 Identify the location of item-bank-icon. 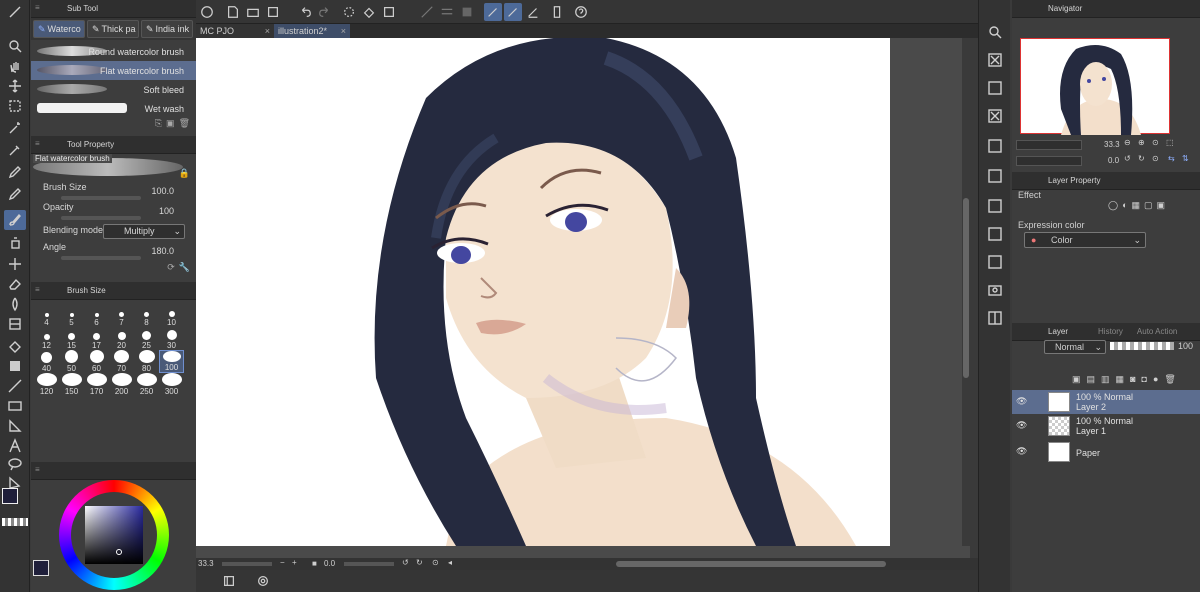
(995, 234).